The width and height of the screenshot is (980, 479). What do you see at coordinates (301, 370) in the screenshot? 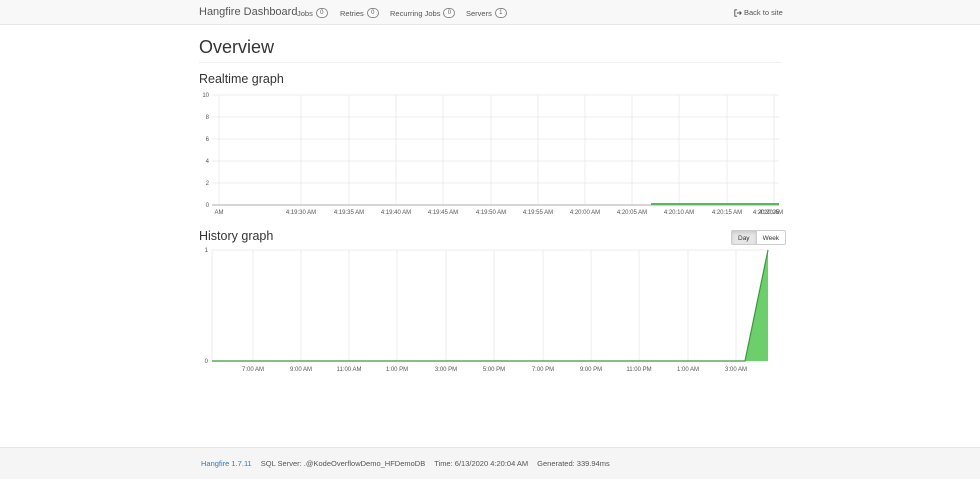
I see `history-x-tick-label: 9:00 AM` at bounding box center [301, 370].